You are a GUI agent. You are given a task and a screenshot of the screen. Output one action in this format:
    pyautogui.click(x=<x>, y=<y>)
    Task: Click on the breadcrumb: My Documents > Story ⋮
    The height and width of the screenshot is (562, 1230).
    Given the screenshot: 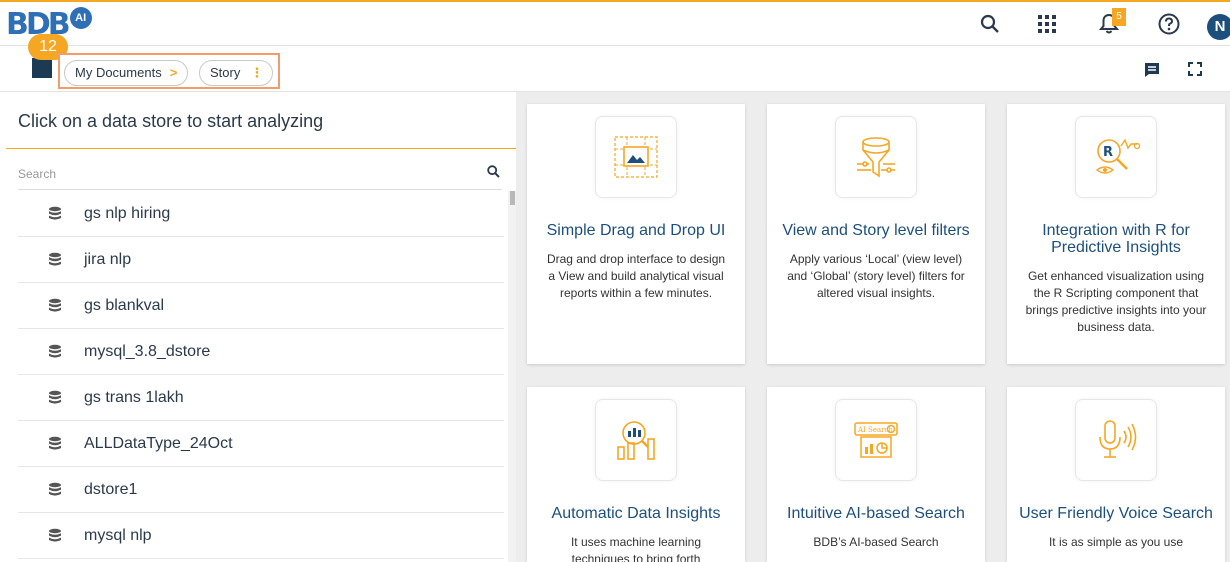 What is the action you would take?
    pyautogui.click(x=169, y=71)
    